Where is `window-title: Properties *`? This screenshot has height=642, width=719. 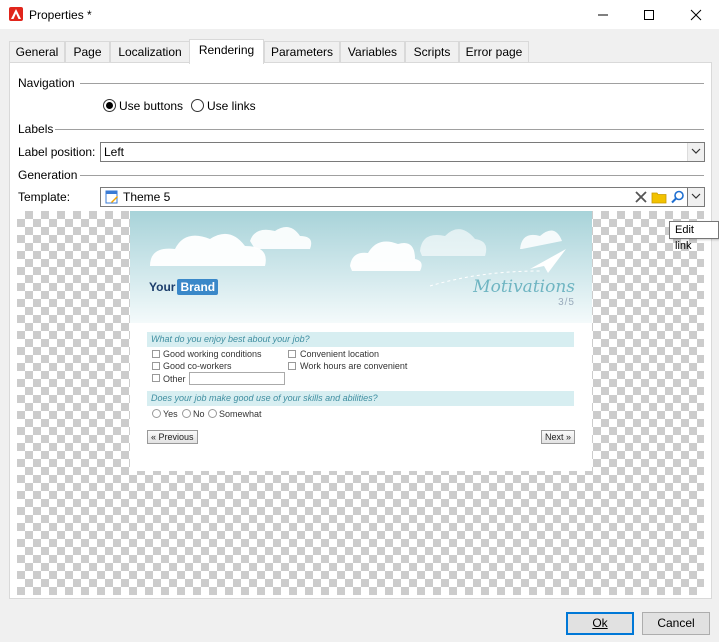 window-title: Properties * is located at coordinates (60, 15).